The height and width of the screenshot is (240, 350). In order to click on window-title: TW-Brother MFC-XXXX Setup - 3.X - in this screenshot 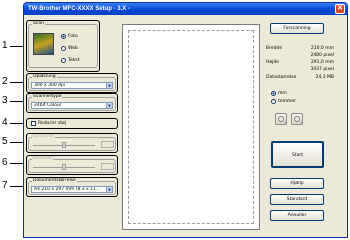, I will do `click(79, 9)`.